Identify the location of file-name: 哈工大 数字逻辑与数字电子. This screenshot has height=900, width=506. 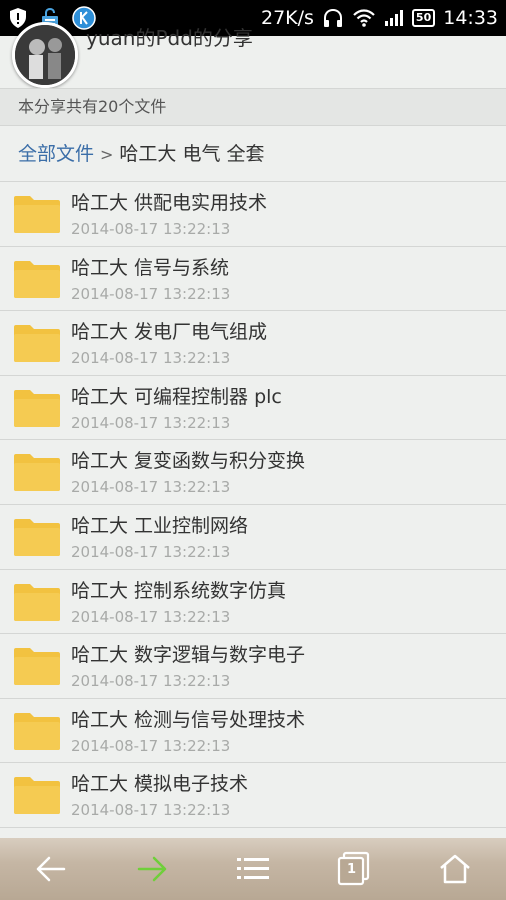
(188, 655).